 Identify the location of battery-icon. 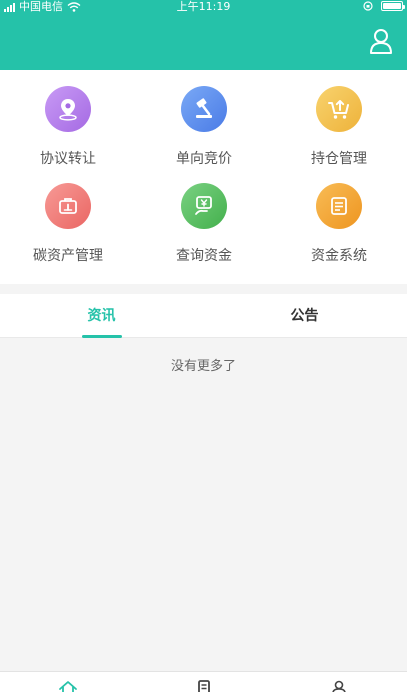
(393, 6).